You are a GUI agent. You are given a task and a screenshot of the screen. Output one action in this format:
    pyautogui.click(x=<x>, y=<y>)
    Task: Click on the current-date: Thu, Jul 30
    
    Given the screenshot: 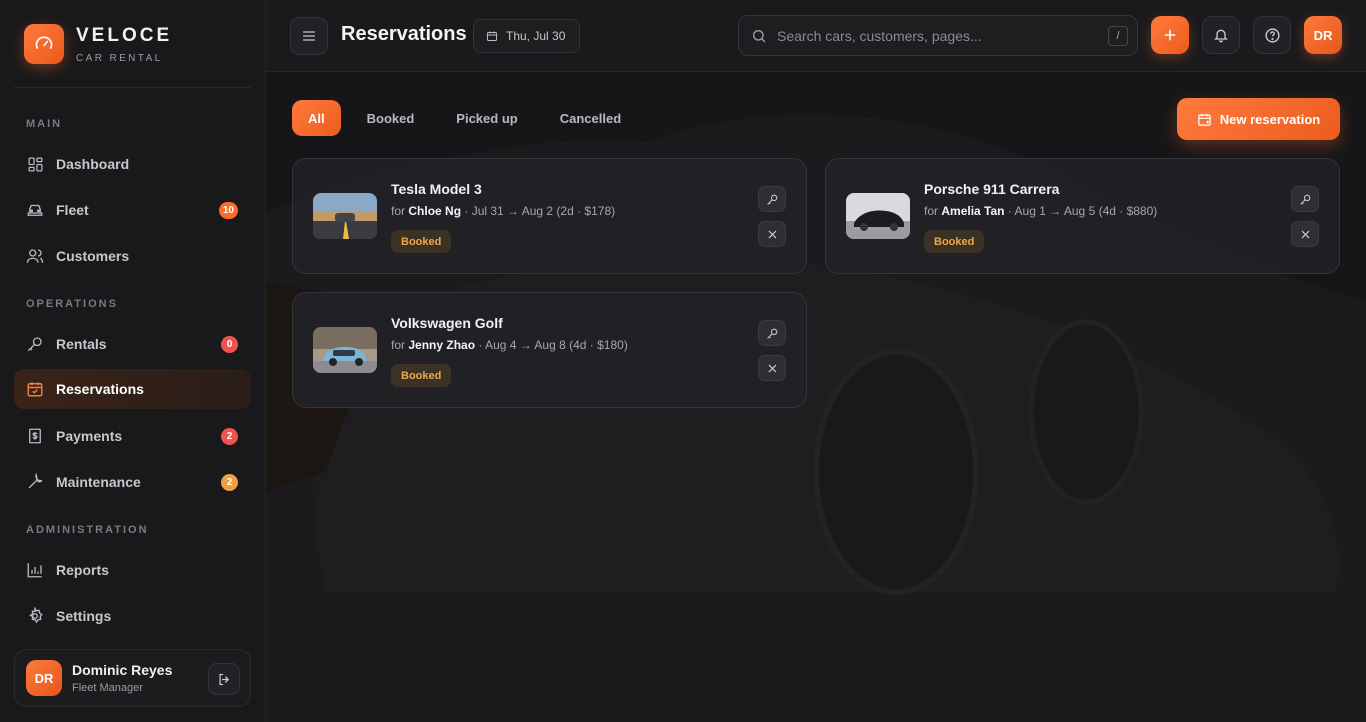 What is the action you would take?
    pyautogui.click(x=536, y=36)
    